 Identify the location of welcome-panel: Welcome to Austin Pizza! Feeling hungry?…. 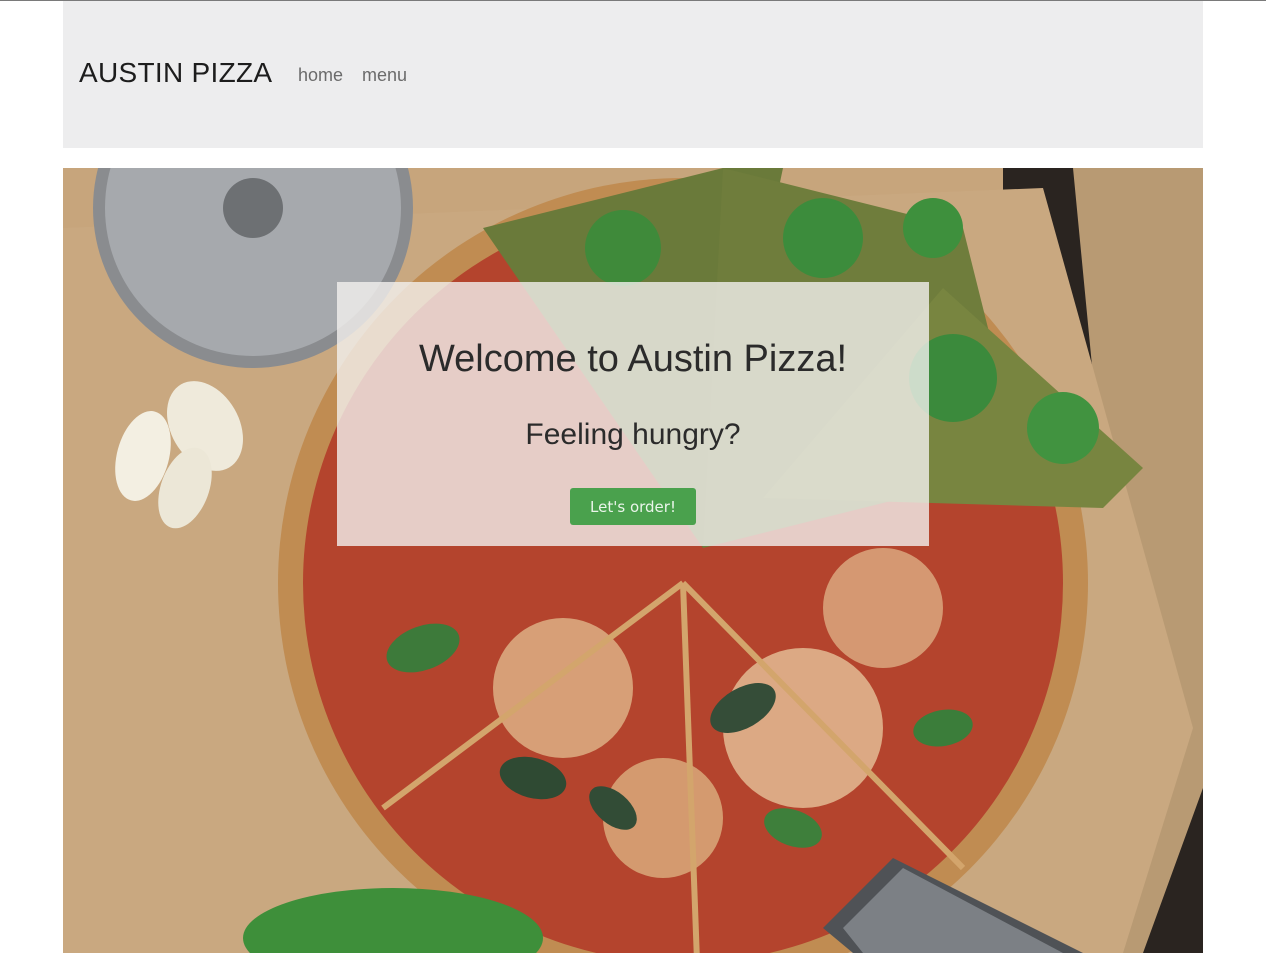
(633, 414).